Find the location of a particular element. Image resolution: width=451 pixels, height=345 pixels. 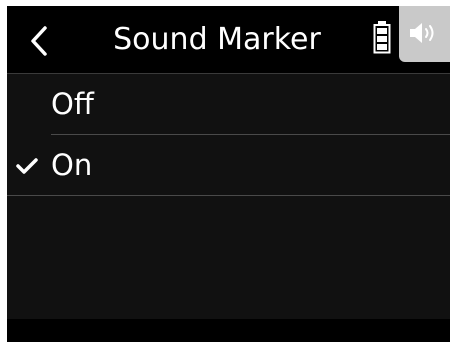

speaker-button is located at coordinates (424, 34).